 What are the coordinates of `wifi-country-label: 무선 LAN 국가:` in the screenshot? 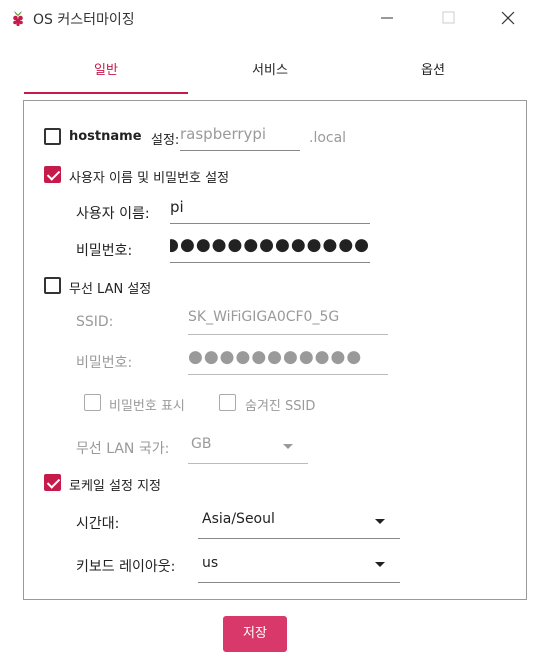 It's located at (123, 449).